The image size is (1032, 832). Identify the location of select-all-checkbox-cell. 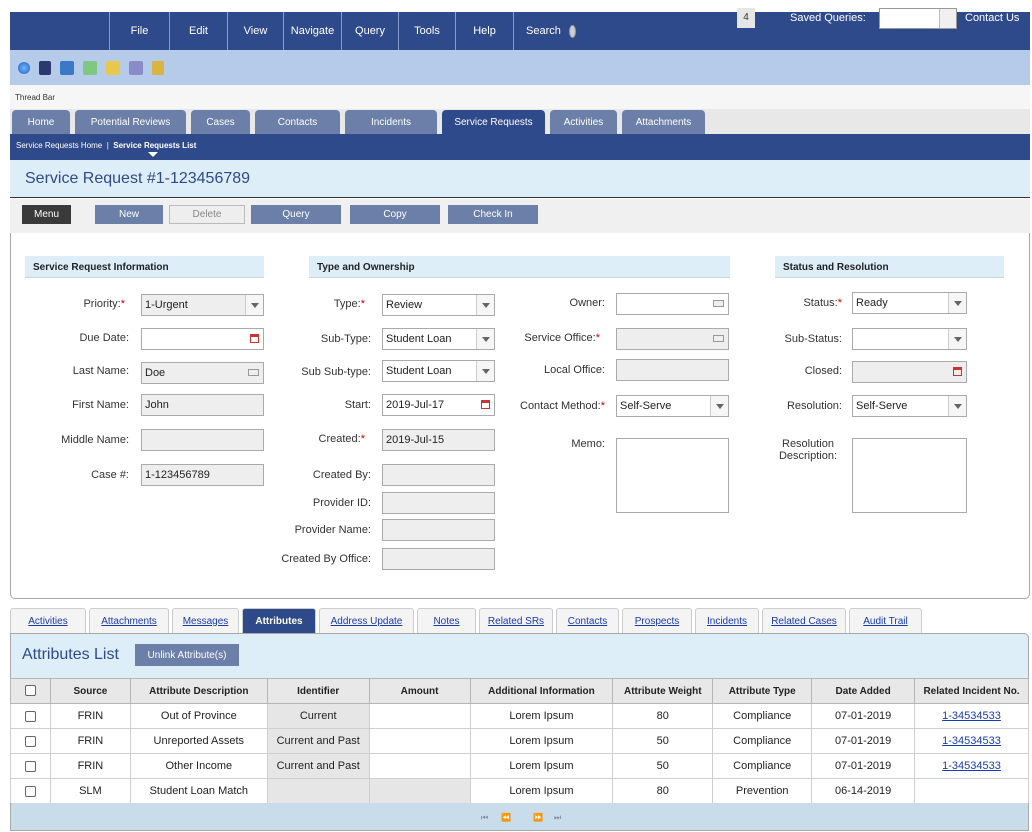
(30, 691).